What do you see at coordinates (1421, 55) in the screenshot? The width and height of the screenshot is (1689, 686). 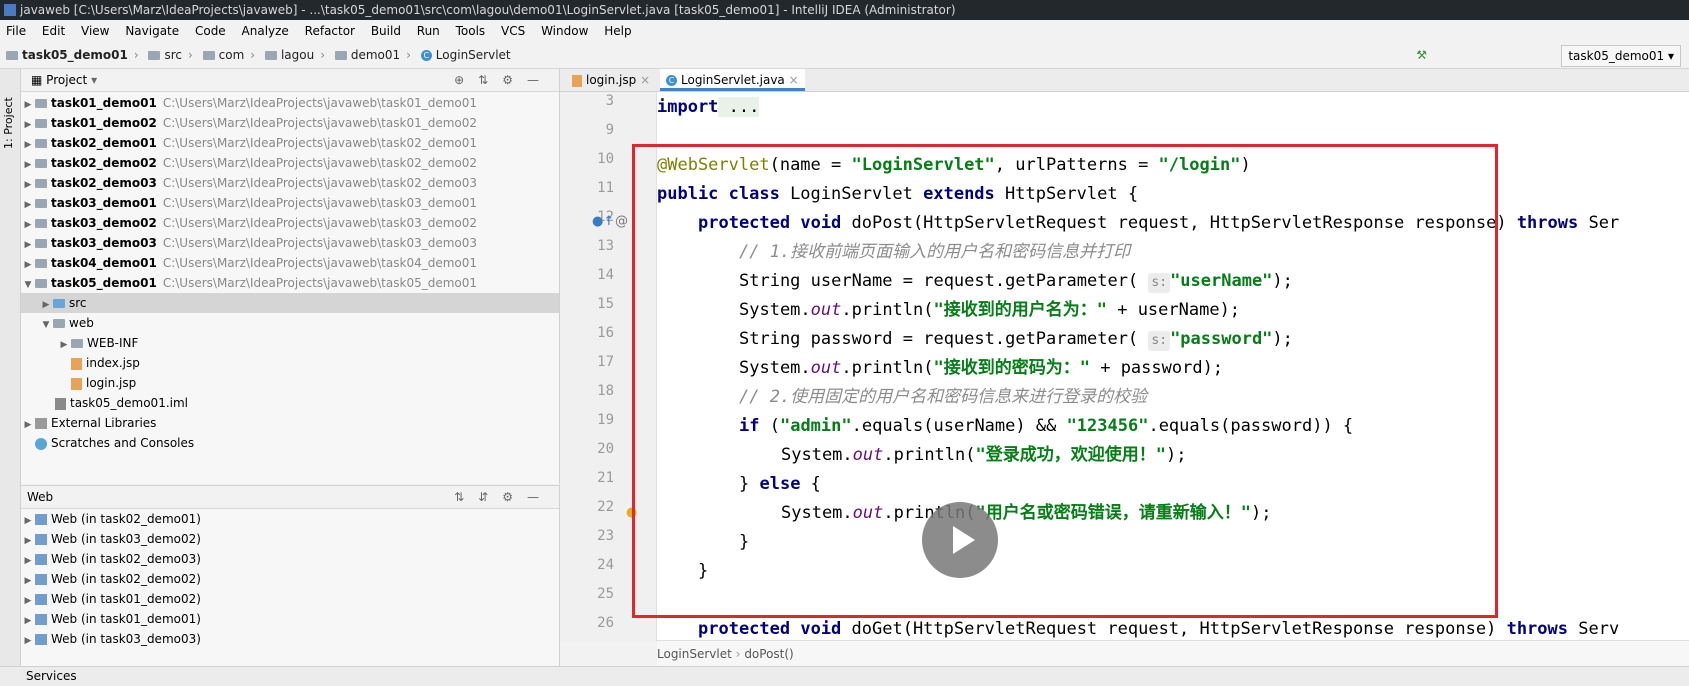 I see `build-hammer-icon: ⚒` at bounding box center [1421, 55].